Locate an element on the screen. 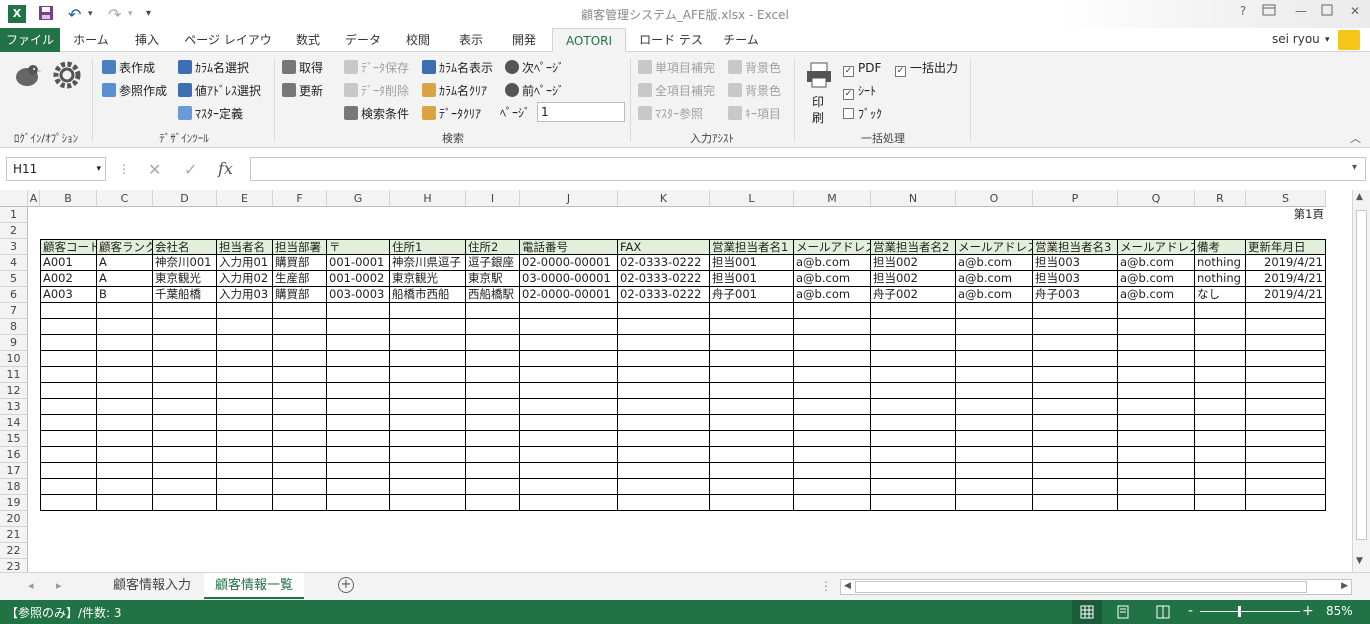  table-header-cell: 更新年月日 is located at coordinates (1286, 247).